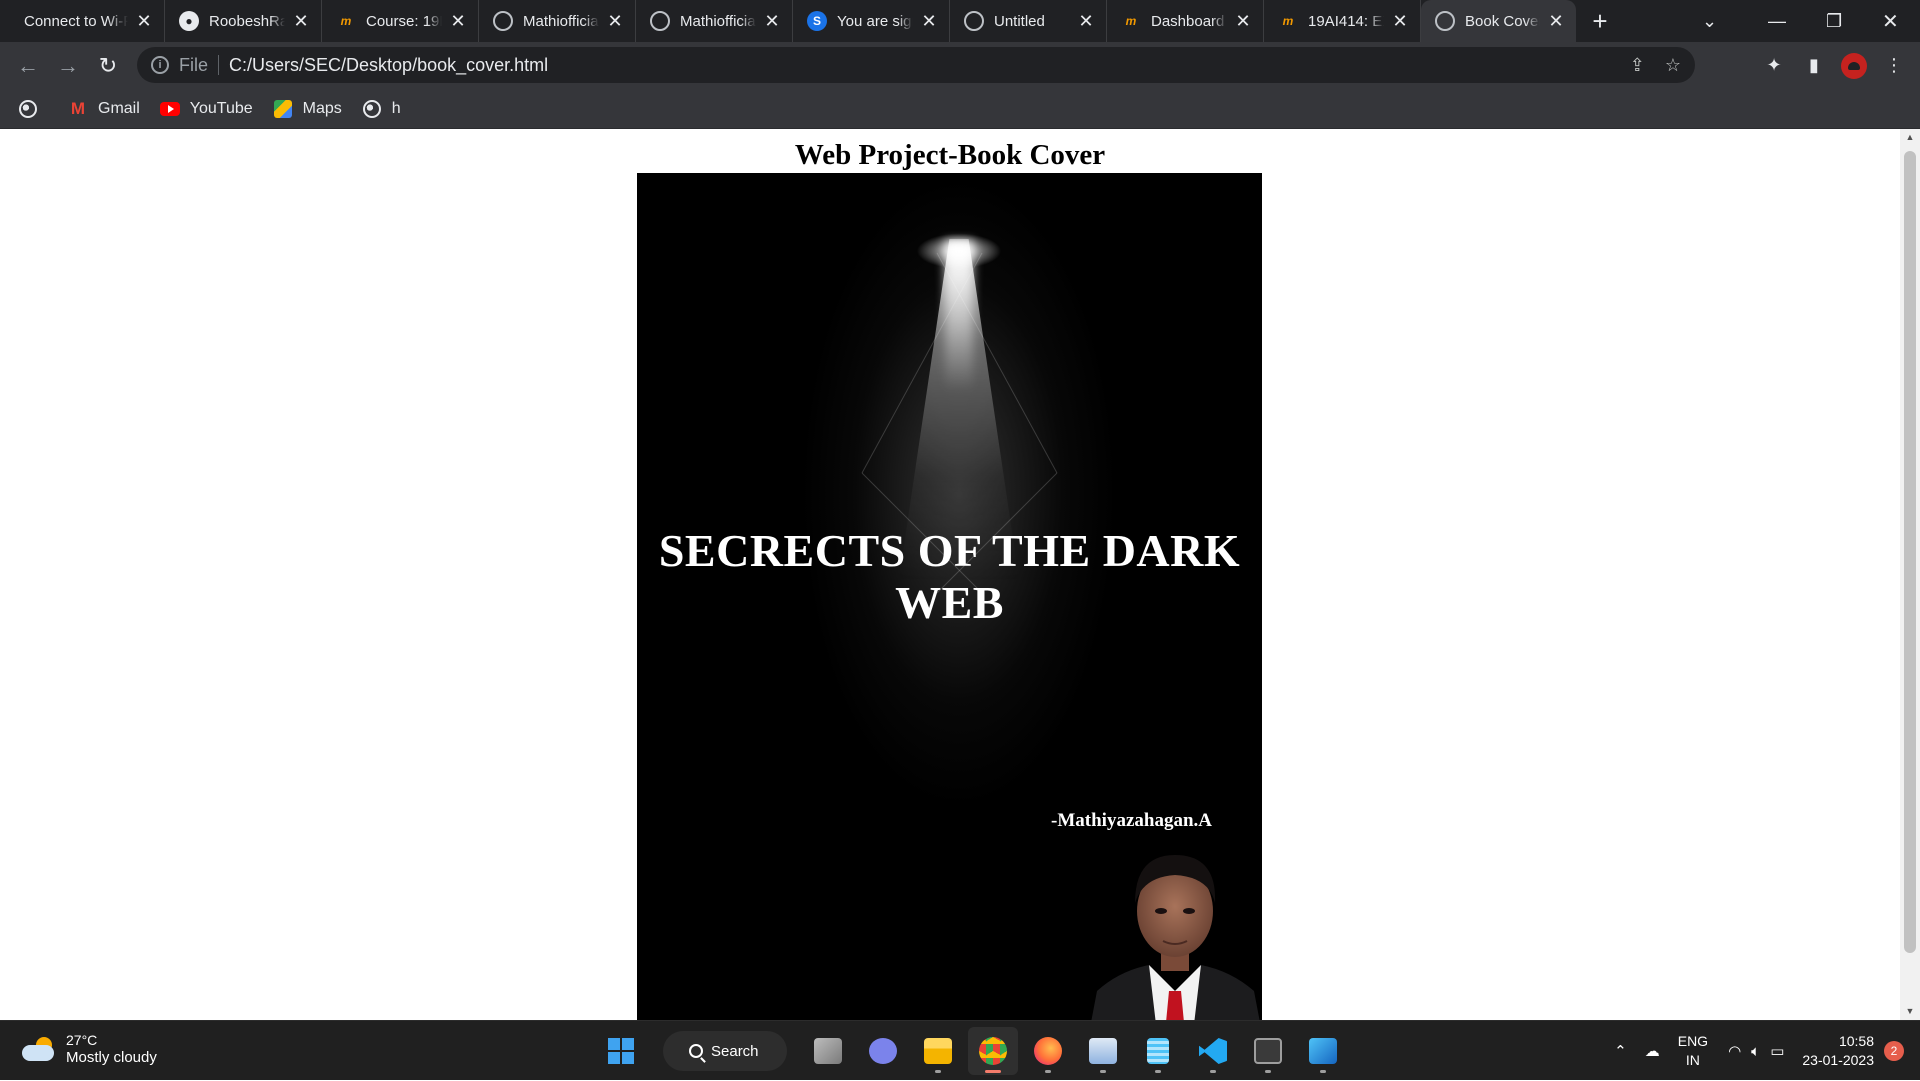 The height and width of the screenshot is (1081, 1920). I want to click on tab-course: m Course: 19M ✕, so click(400, 21).